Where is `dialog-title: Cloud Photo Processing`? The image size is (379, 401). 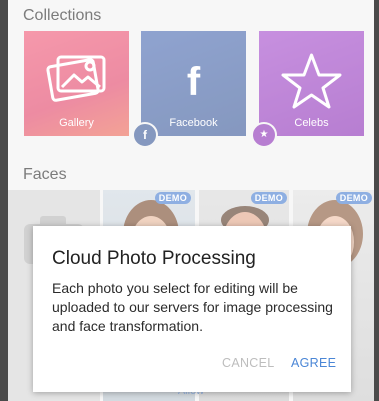 dialog-title: Cloud Photo Processing is located at coordinates (154, 258).